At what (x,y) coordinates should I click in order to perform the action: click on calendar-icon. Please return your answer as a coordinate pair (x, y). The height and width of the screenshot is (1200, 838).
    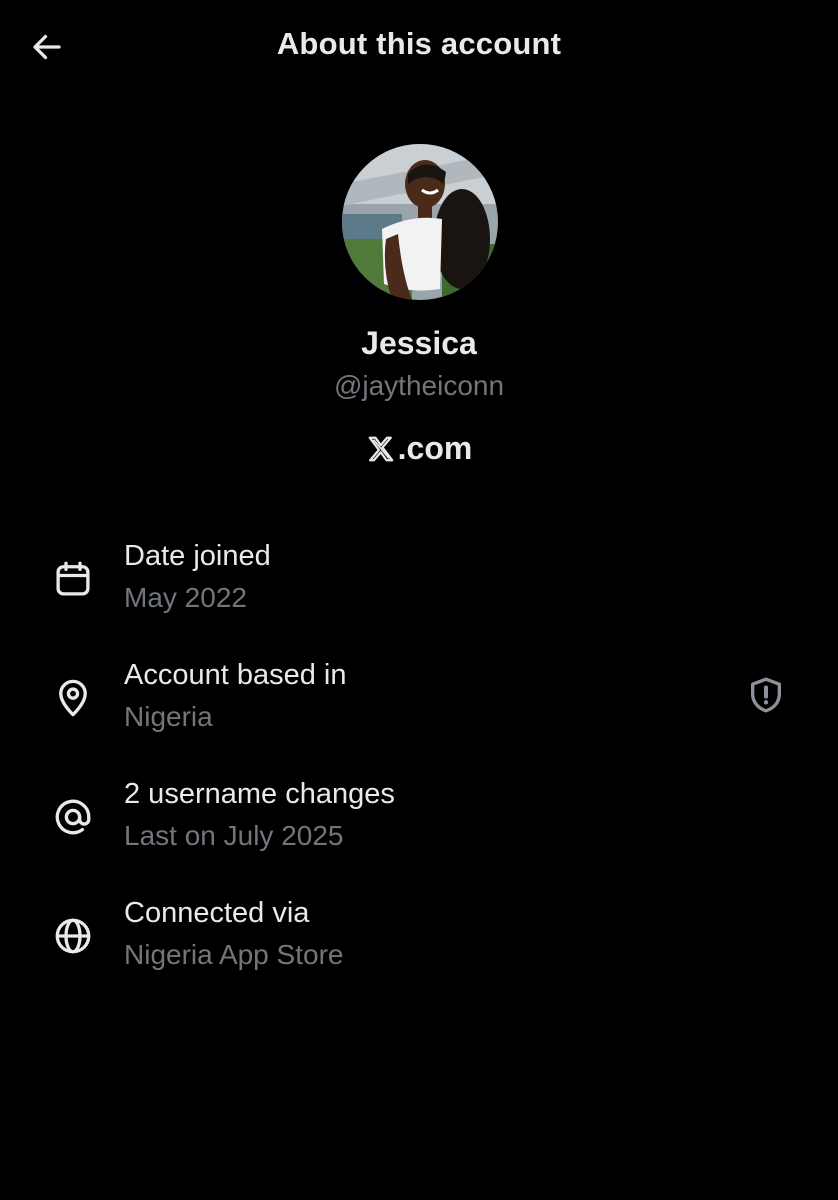
    Looking at the image, I should click on (73, 579).